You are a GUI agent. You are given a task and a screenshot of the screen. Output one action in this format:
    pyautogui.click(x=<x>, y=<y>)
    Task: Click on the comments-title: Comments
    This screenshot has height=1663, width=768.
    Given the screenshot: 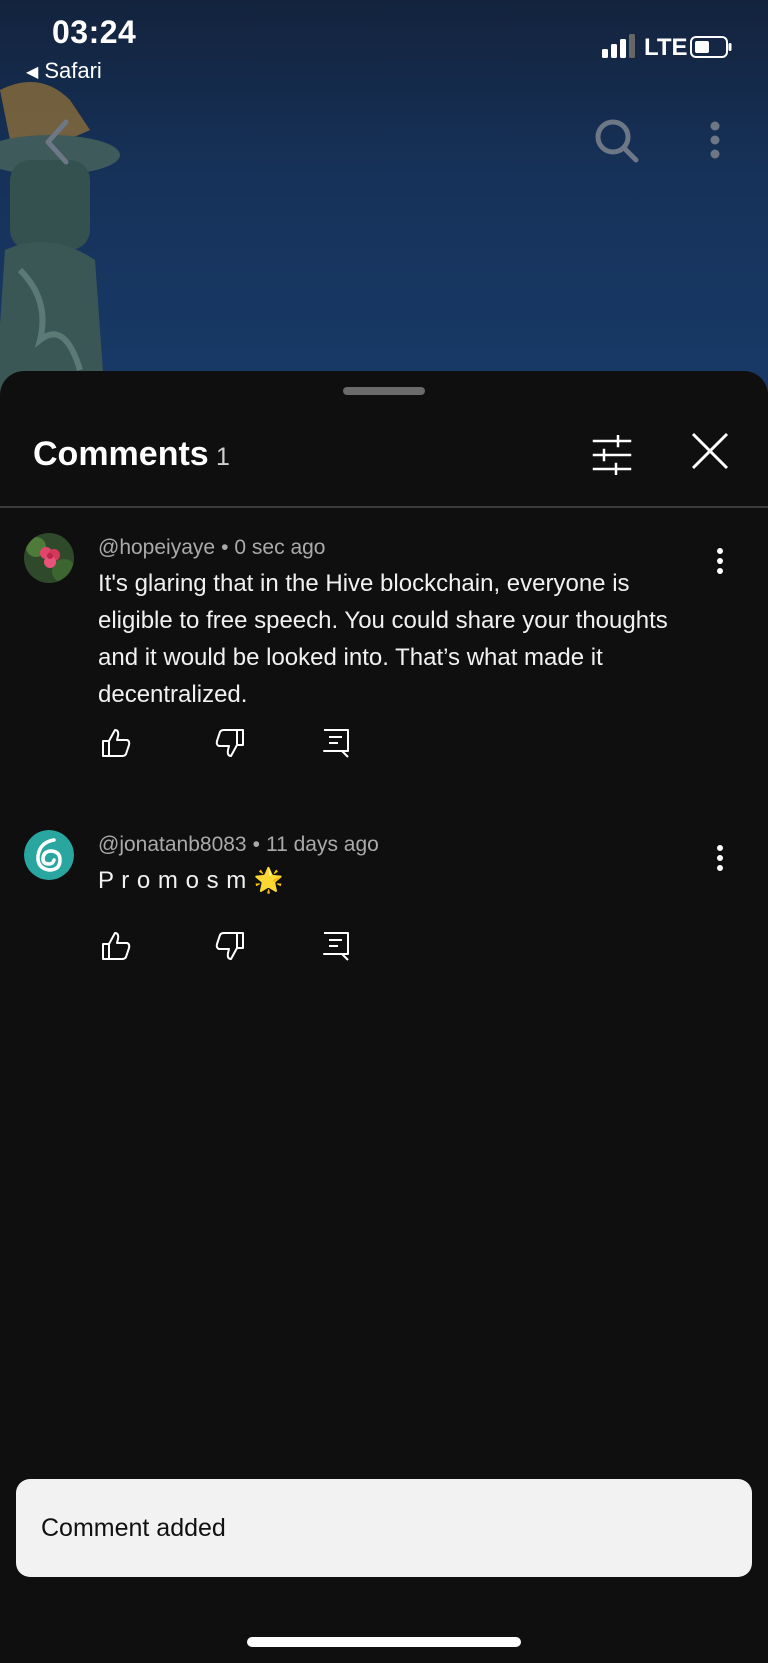 What is the action you would take?
    pyautogui.click(x=121, y=454)
    